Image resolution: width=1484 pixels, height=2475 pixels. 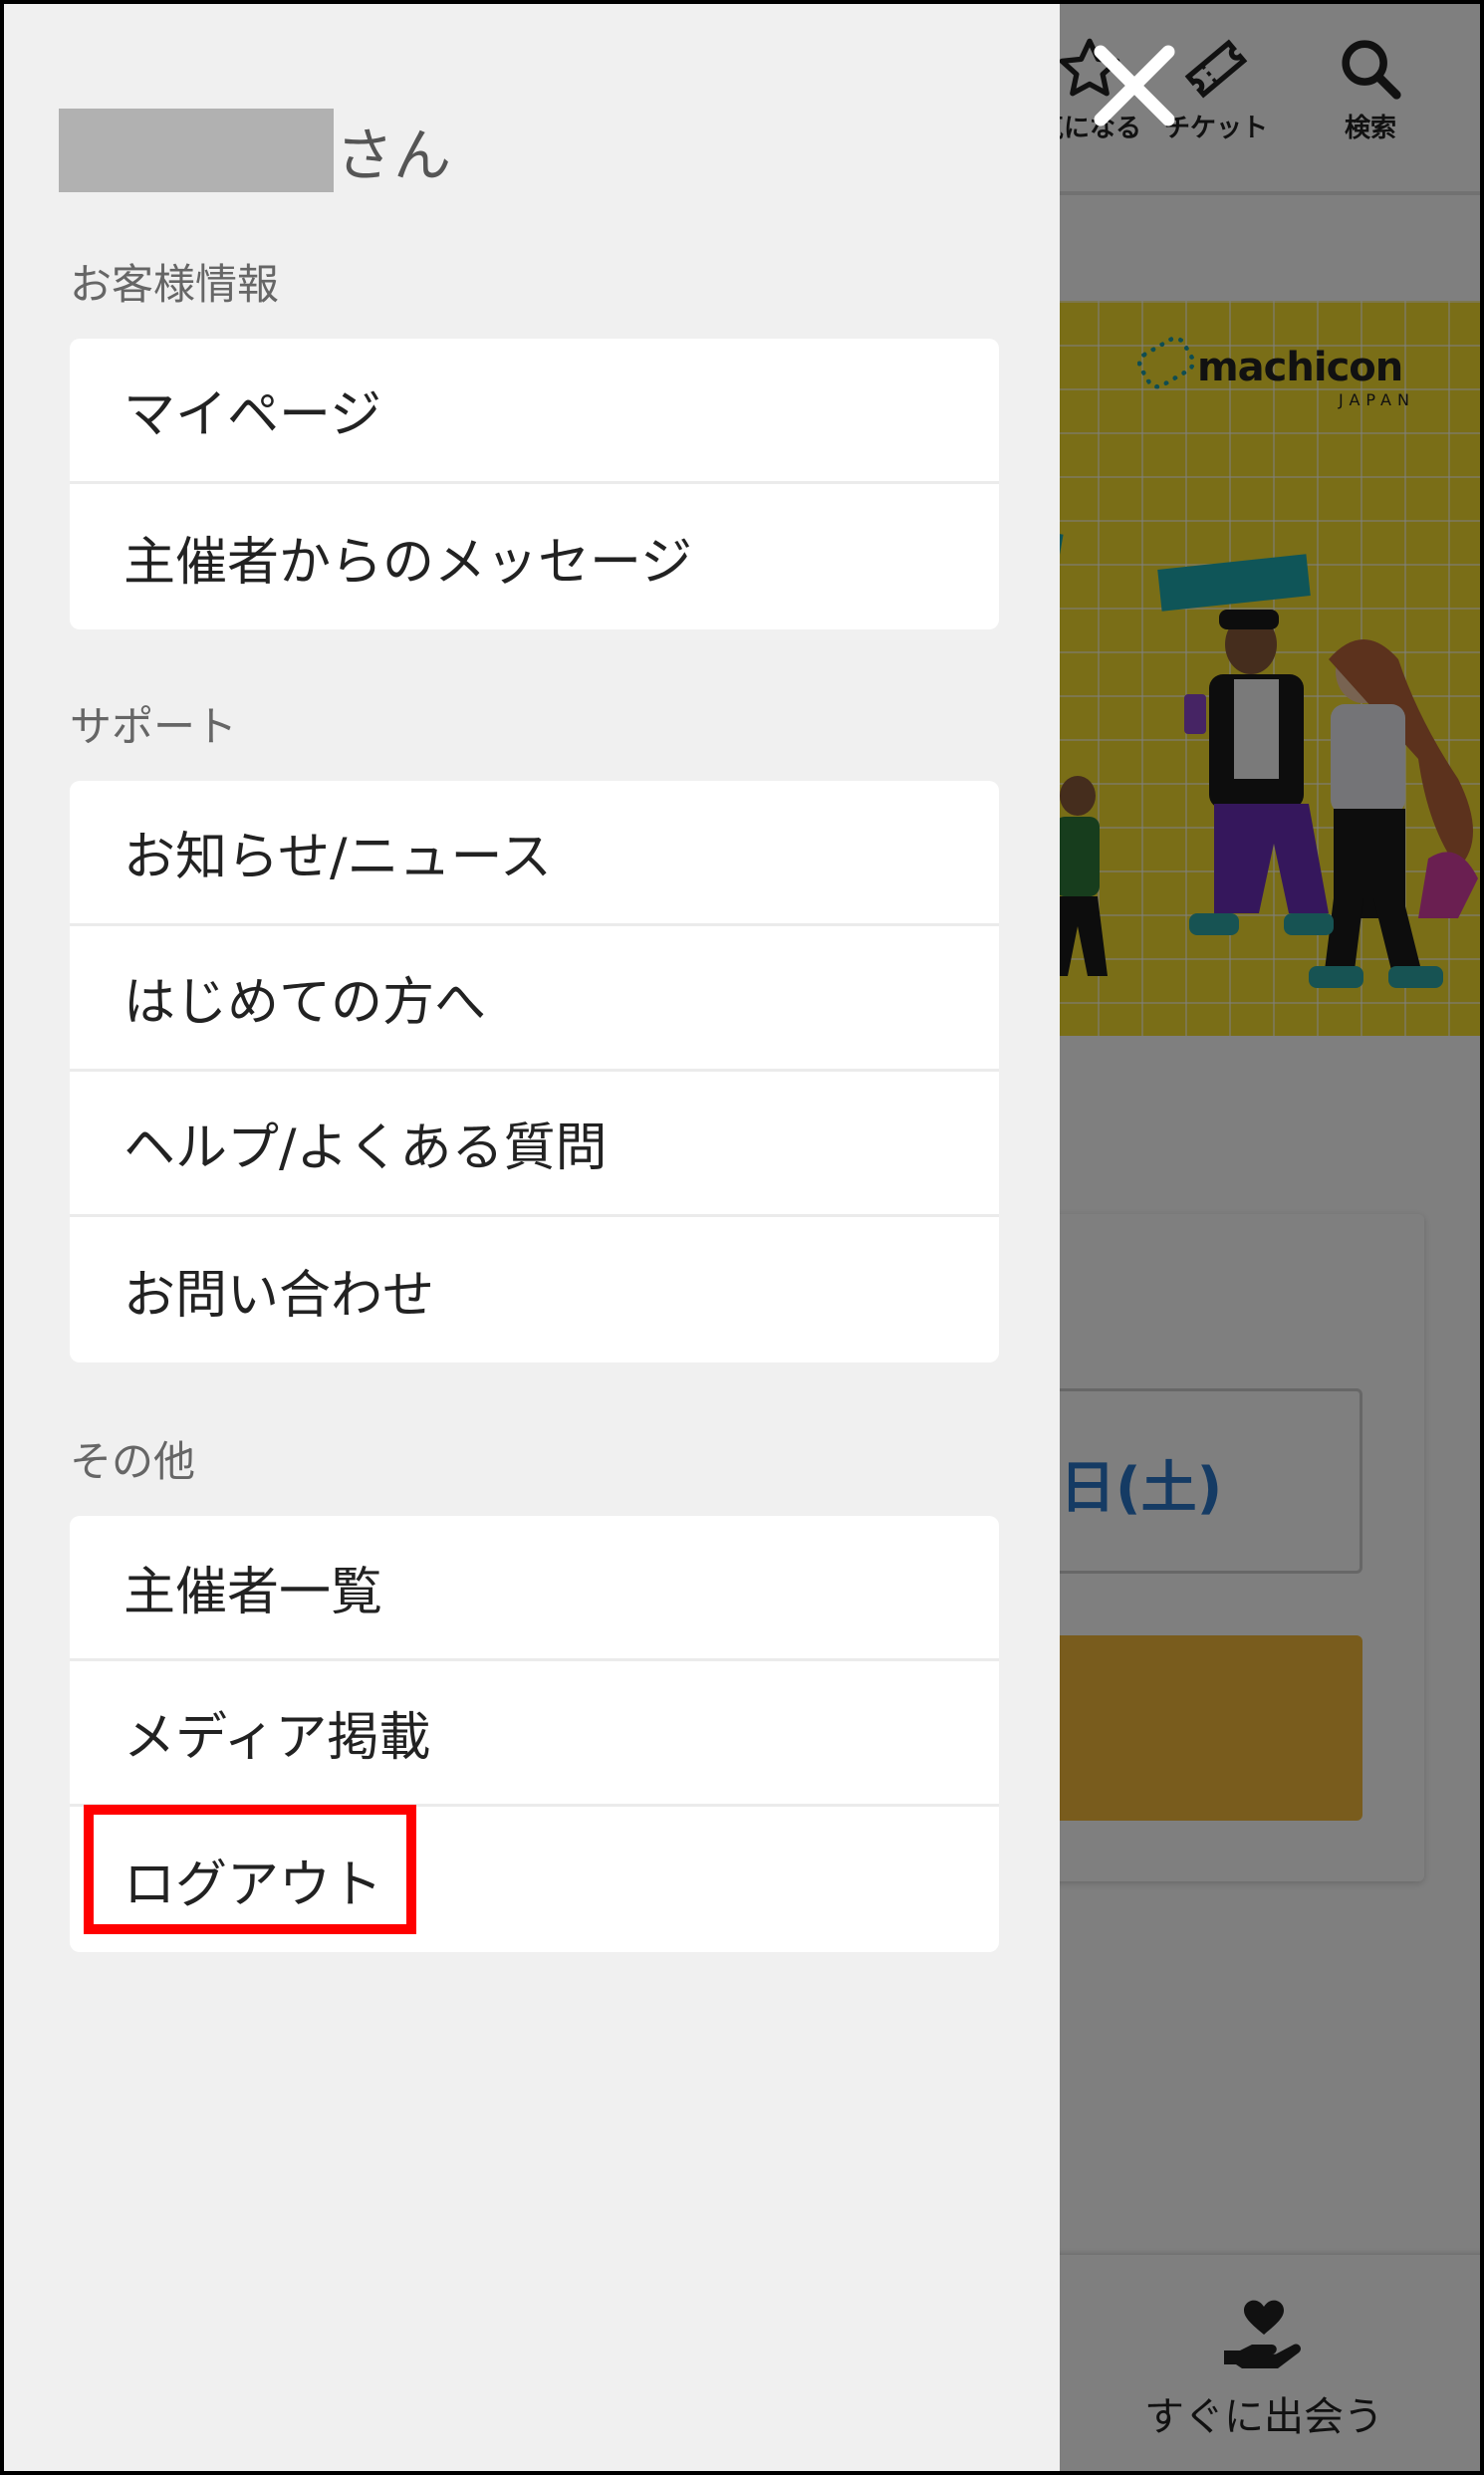 What do you see at coordinates (534, 999) in the screenshot?
I see `menu-item-beginners: はじめての方へ` at bounding box center [534, 999].